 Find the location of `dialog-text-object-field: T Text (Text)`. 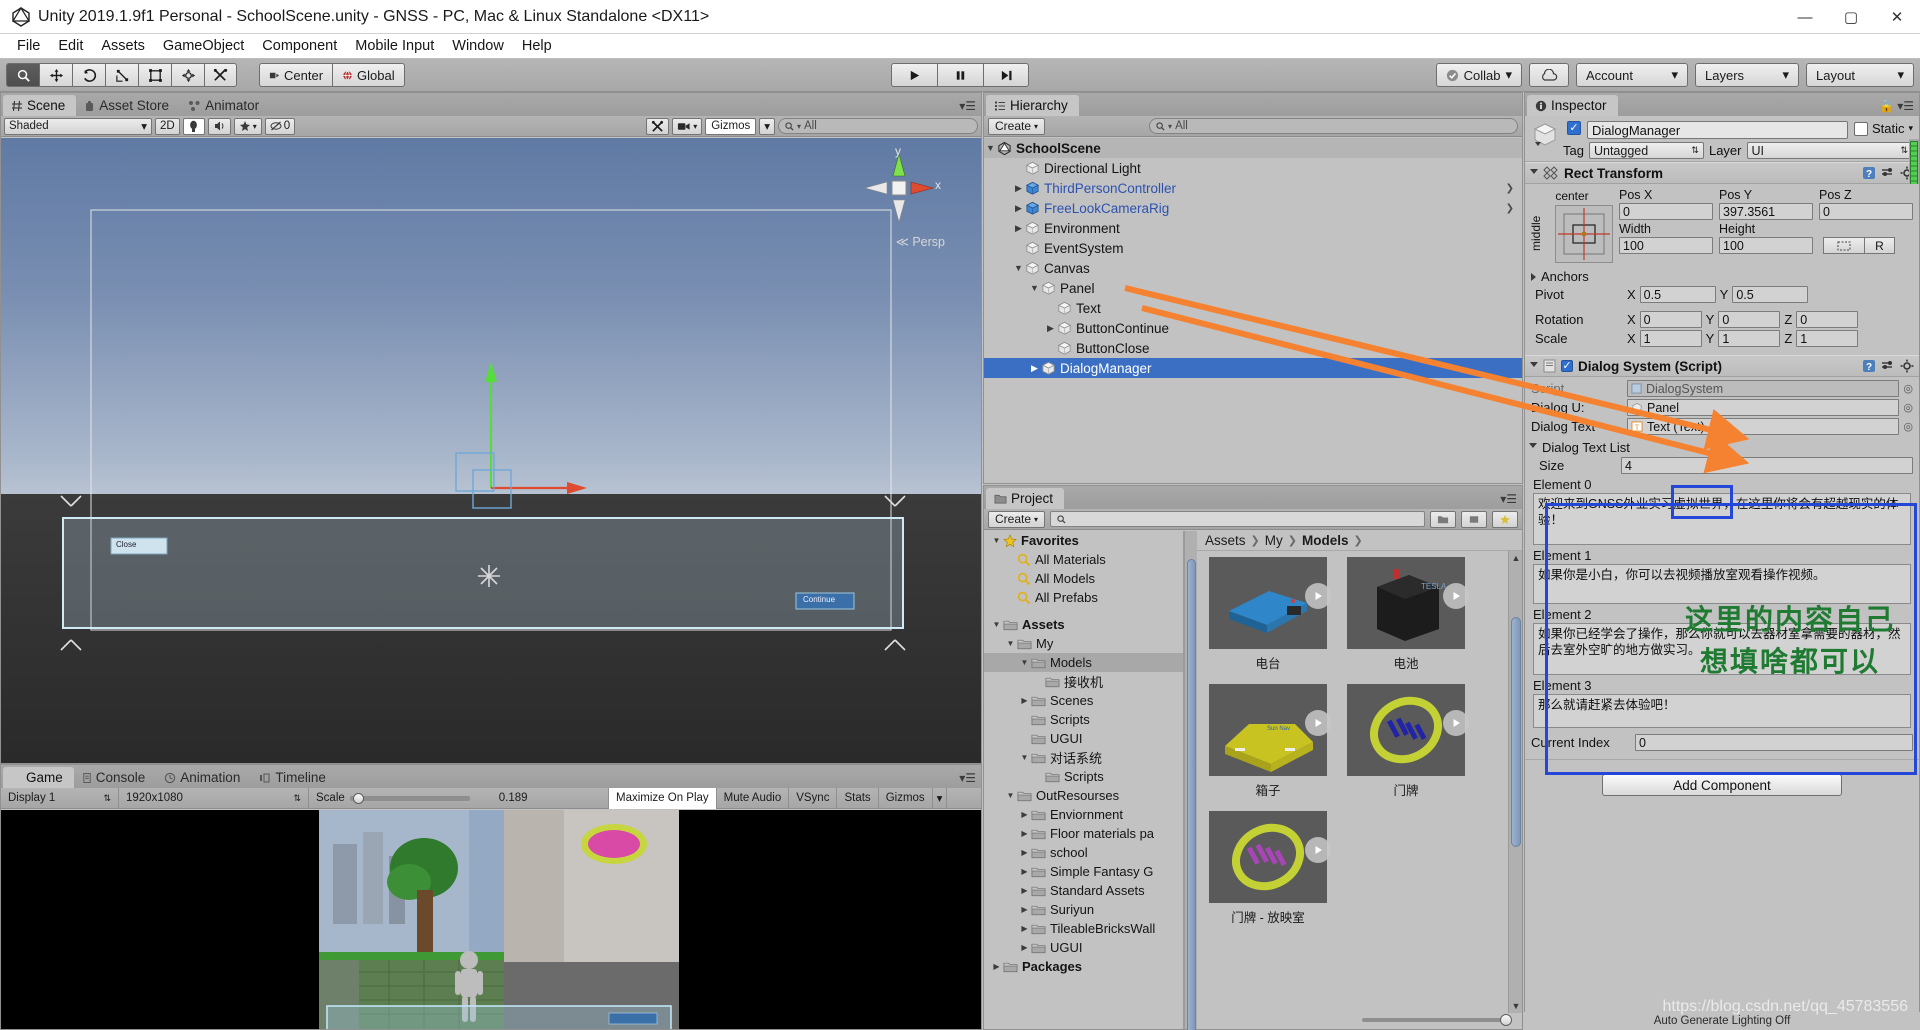

dialog-text-object-field: T Text (Text) is located at coordinates (1763, 426).